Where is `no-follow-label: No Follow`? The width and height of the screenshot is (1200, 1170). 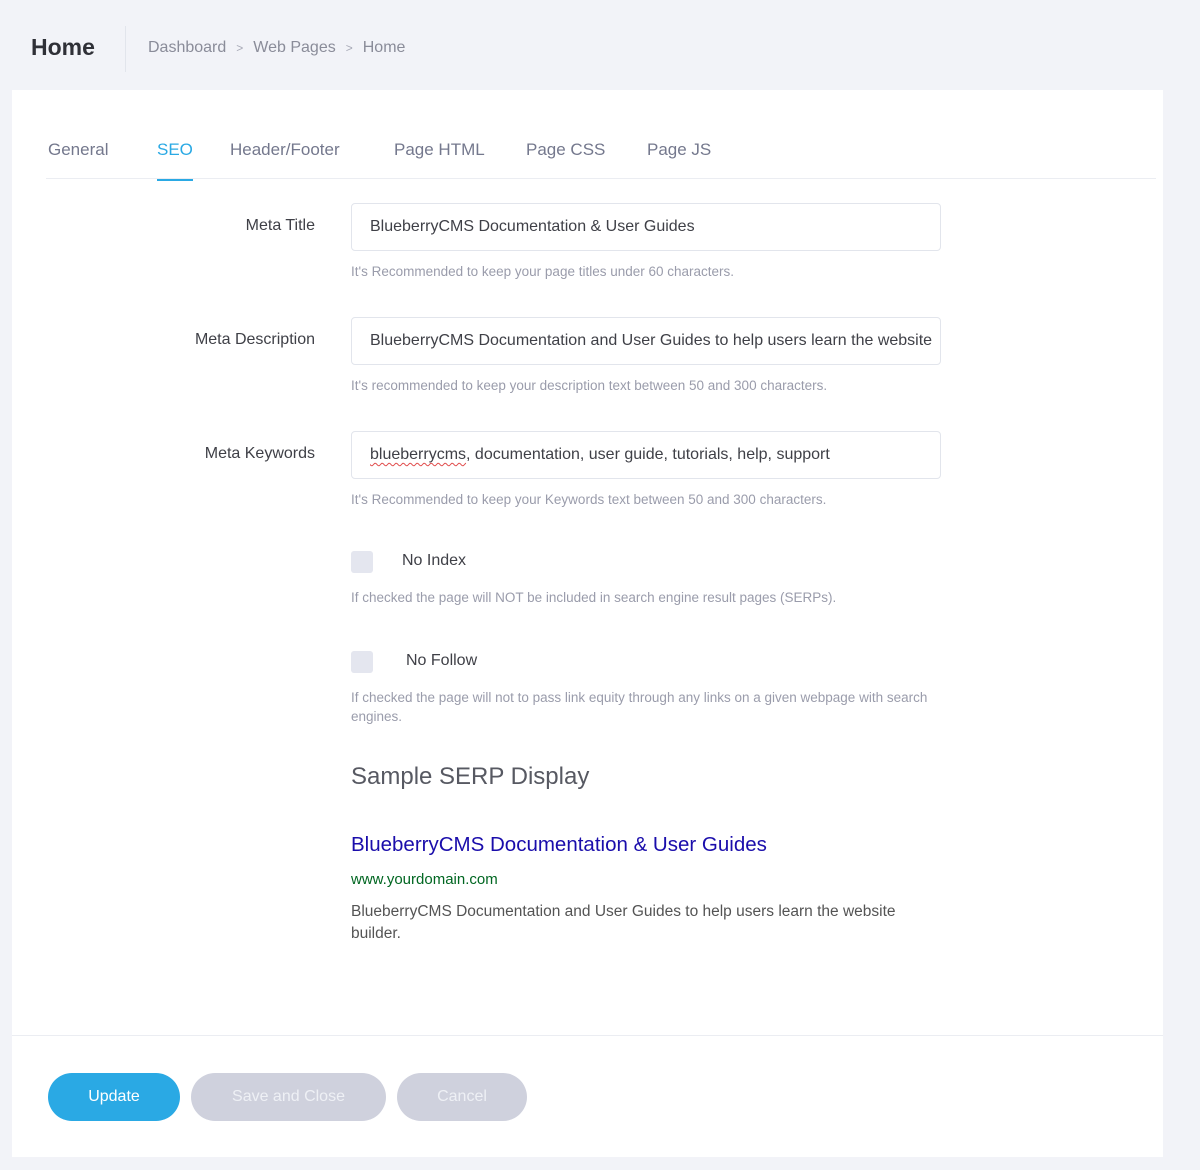 no-follow-label: No Follow is located at coordinates (441, 661).